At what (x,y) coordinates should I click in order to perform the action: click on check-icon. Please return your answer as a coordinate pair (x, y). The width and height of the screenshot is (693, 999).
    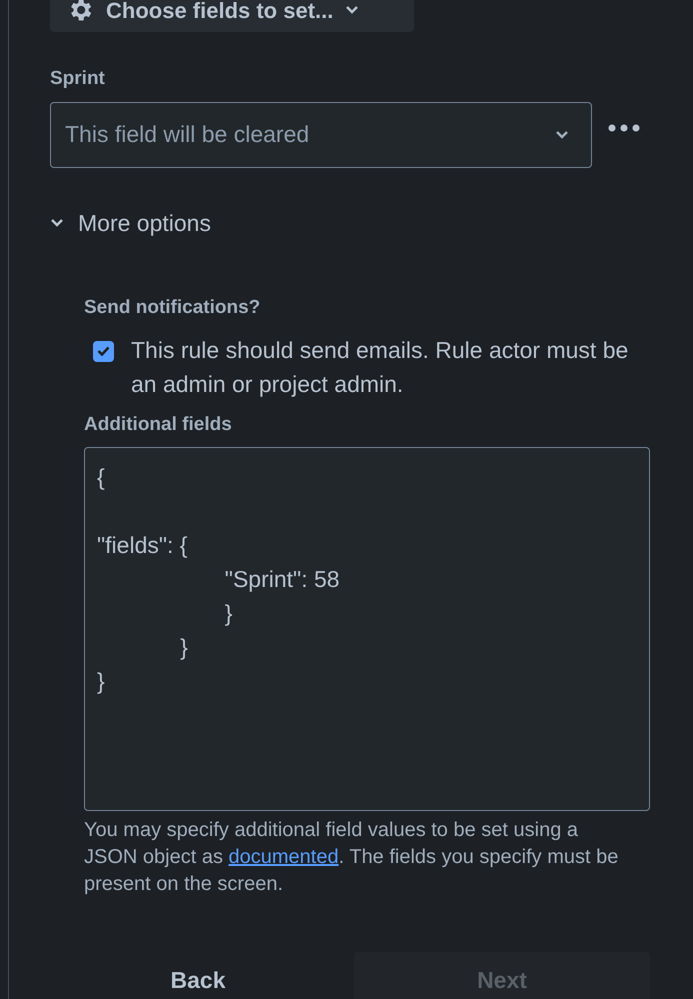
    Looking at the image, I should click on (103, 351).